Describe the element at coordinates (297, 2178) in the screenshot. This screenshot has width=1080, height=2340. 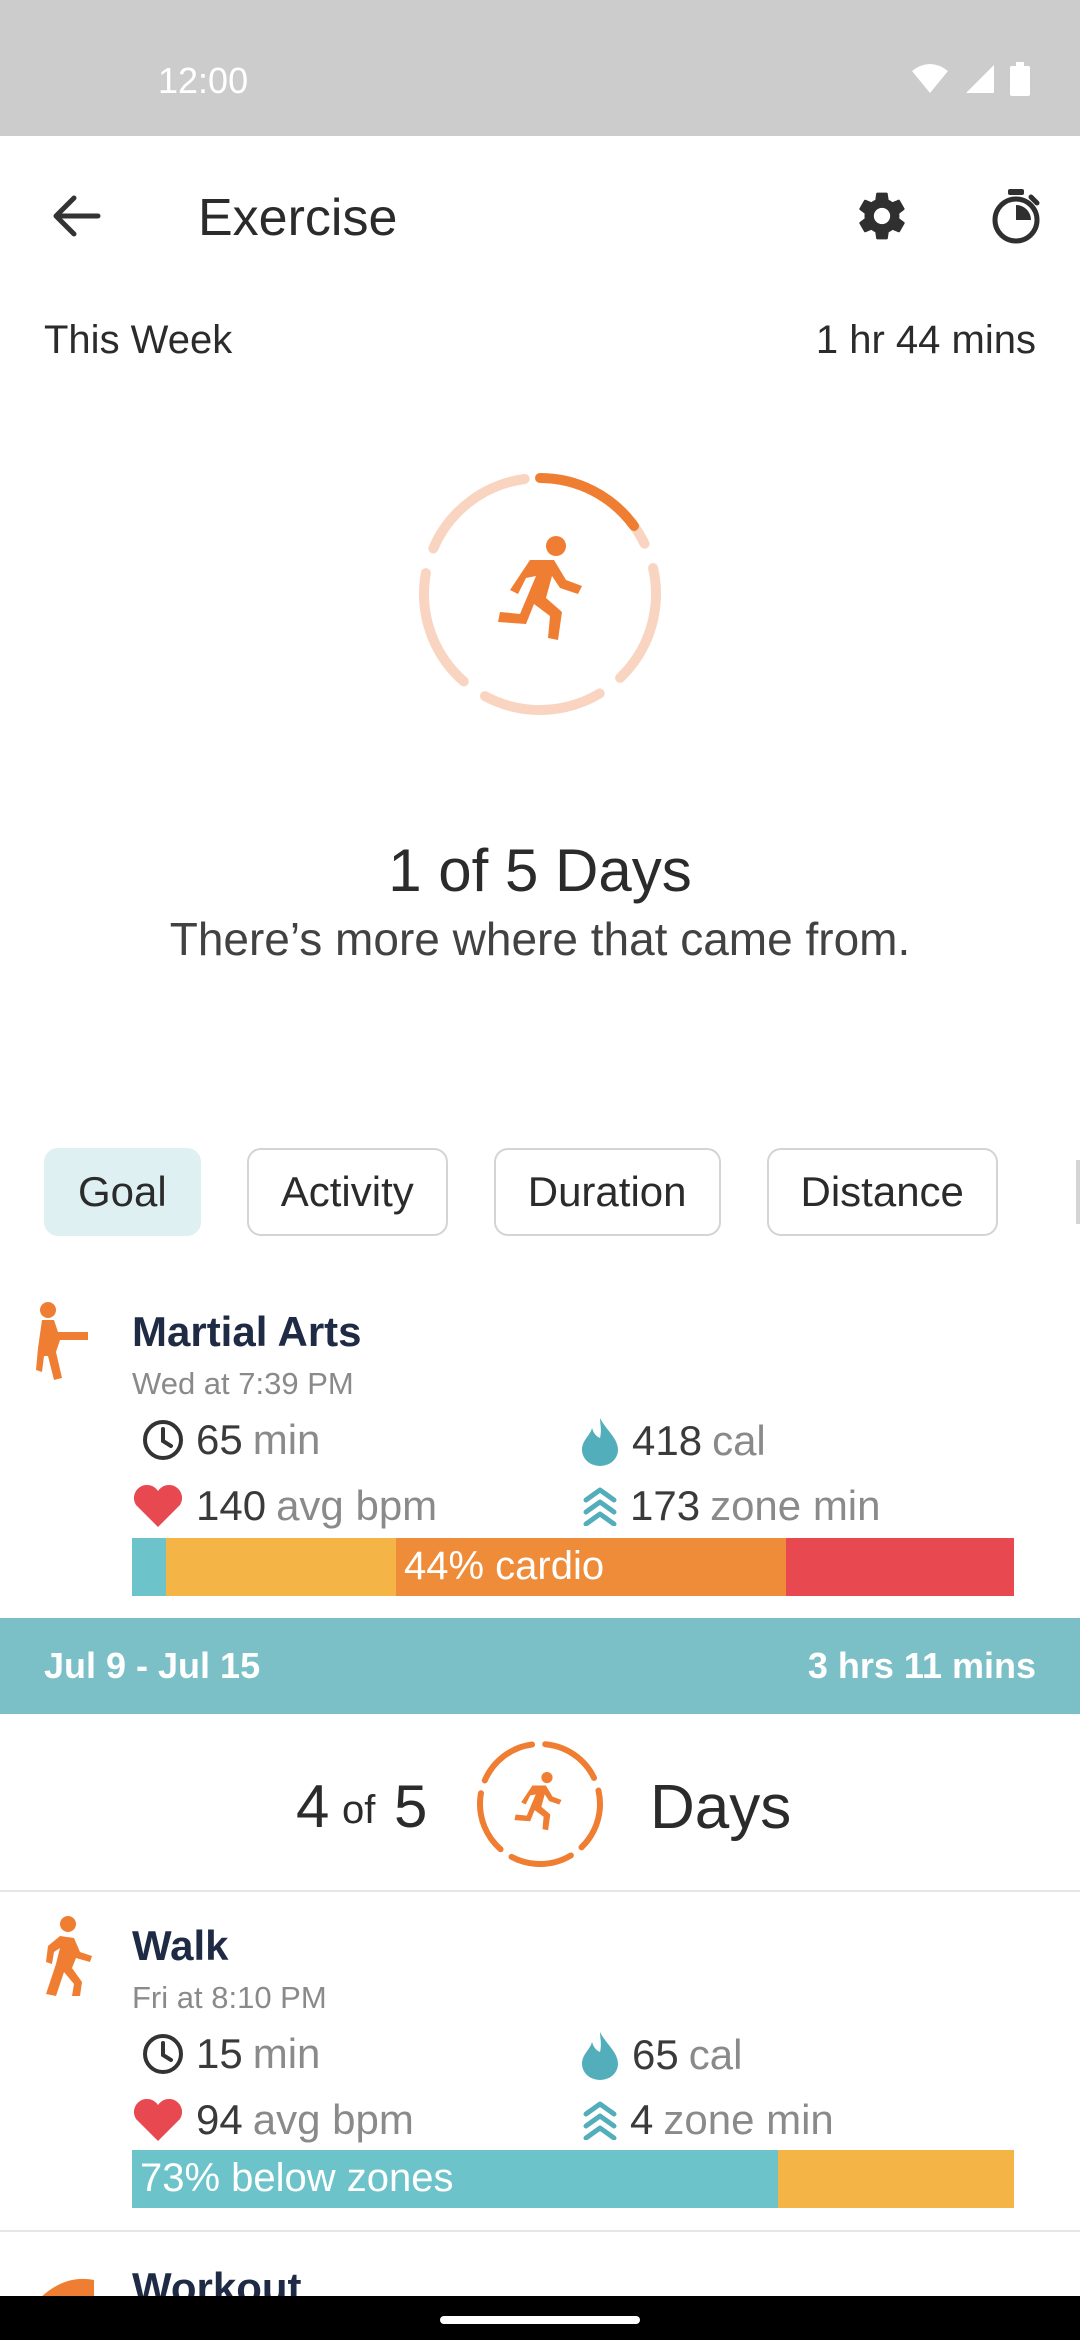
I see `zone-bar-label: 73% below zones` at that location.